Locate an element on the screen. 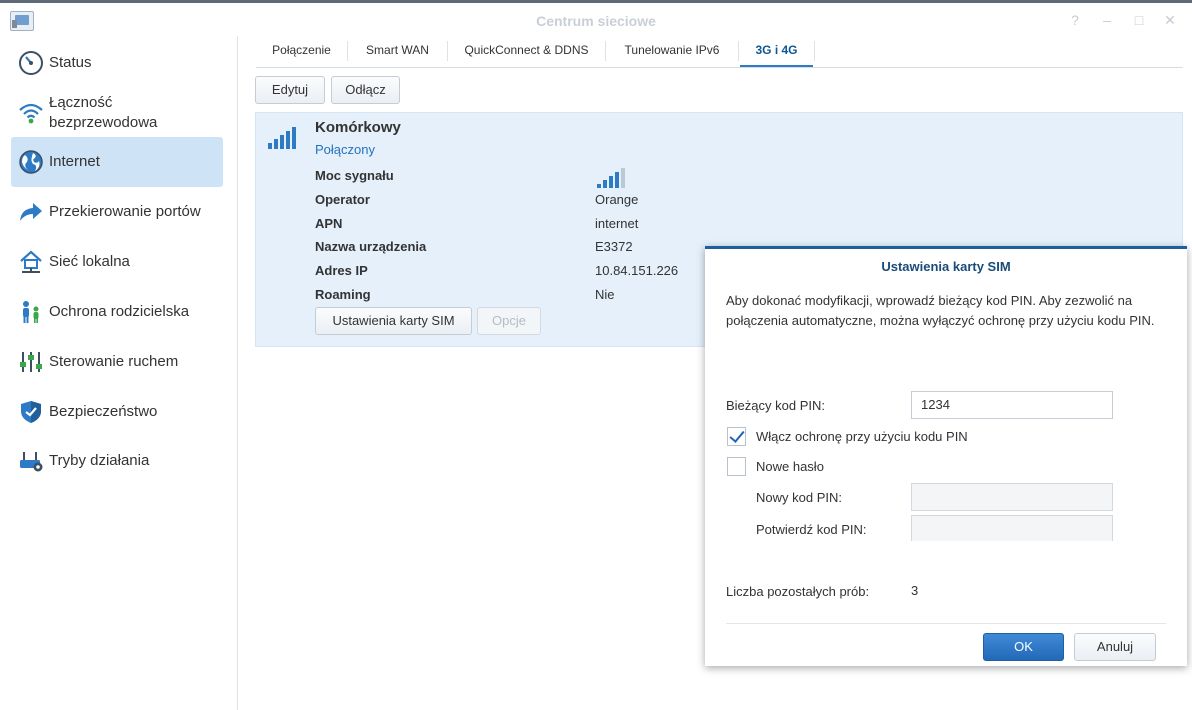  tab-quickconnect-ddns: QuickConnect & DDNS is located at coordinates (526, 51).